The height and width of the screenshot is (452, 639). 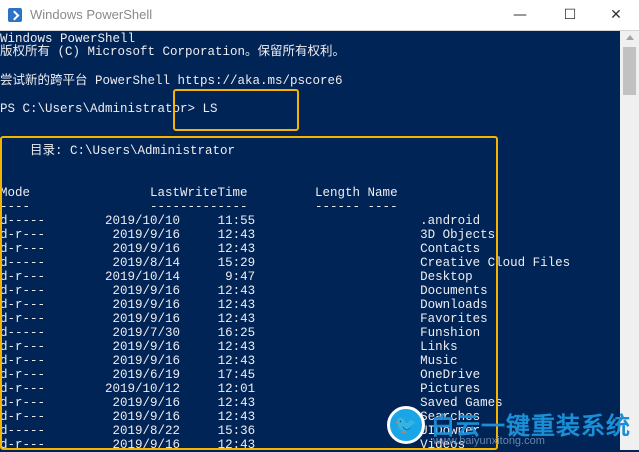 What do you see at coordinates (173, 52) in the screenshot?
I see `console-line: 版权所有 (C) Microsoft Corporation。保留所有权利。` at bounding box center [173, 52].